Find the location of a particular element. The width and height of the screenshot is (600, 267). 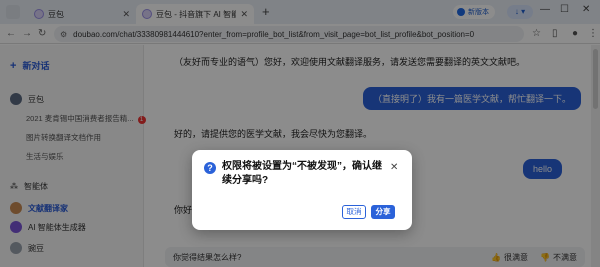

question-icon: ? is located at coordinates (210, 168).